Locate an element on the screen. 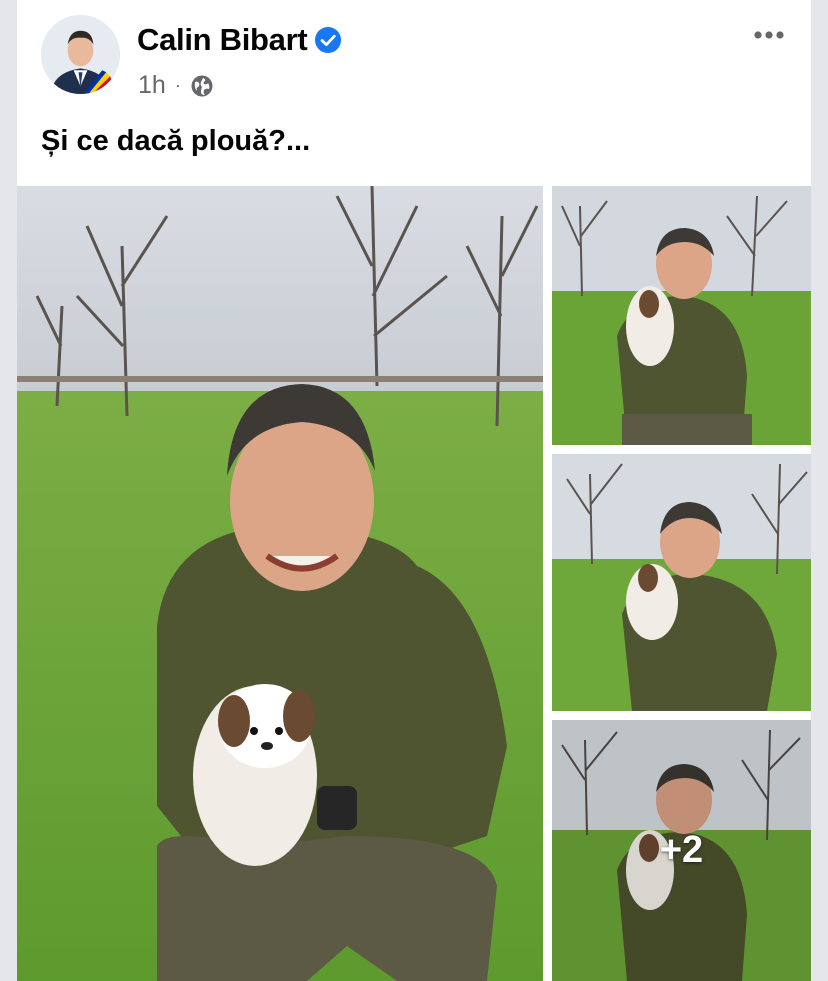  more-options-icon is located at coordinates (769, 35).